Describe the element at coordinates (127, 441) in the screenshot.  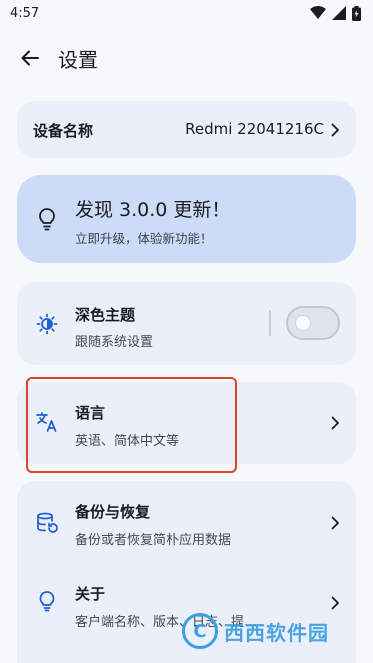
I see `language-subtitle: 英语、简体中文等` at that location.